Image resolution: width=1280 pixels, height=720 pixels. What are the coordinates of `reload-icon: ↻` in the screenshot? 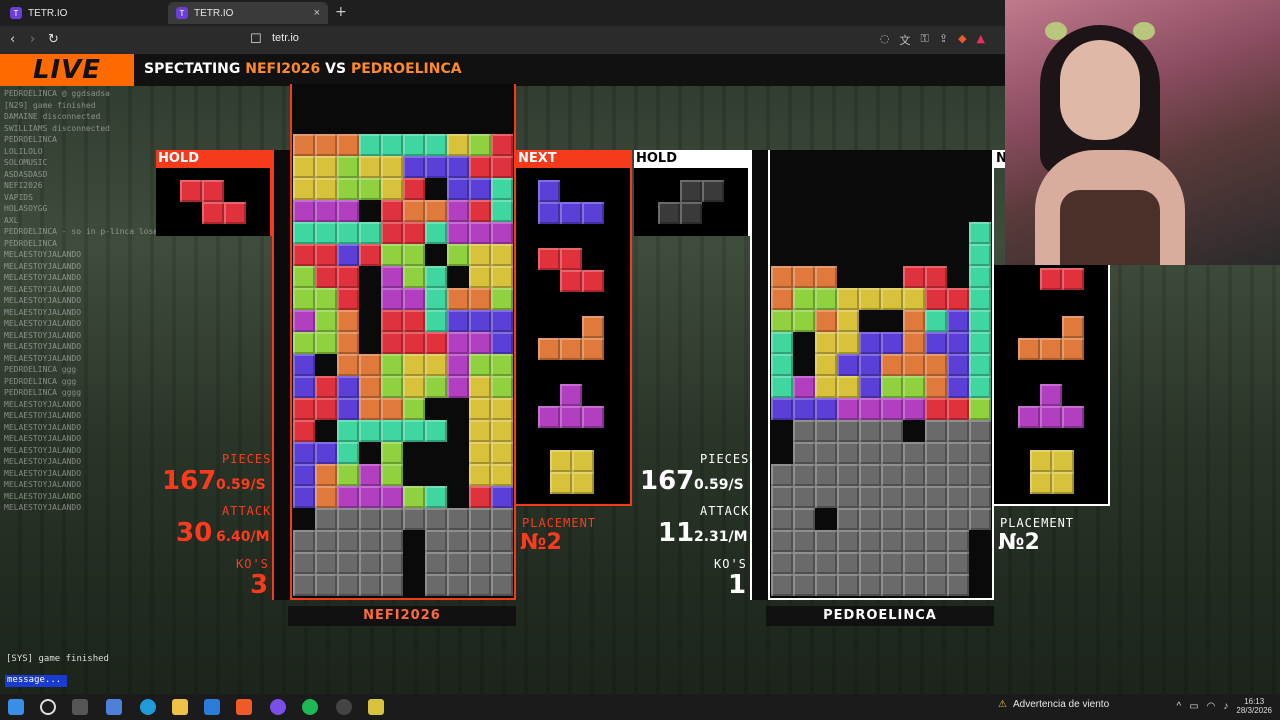 It's located at (53, 39).